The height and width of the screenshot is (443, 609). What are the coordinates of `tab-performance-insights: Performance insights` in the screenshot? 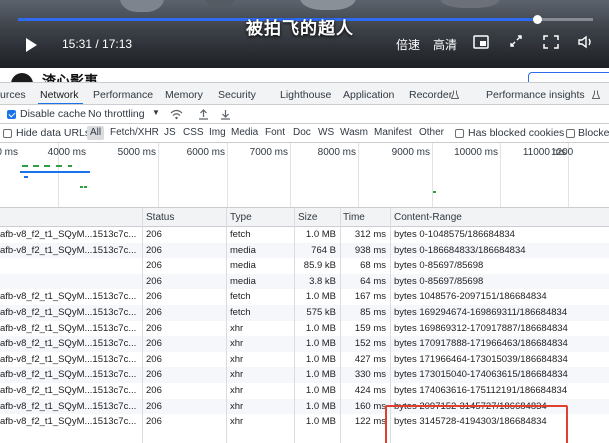 It's located at (535, 95).